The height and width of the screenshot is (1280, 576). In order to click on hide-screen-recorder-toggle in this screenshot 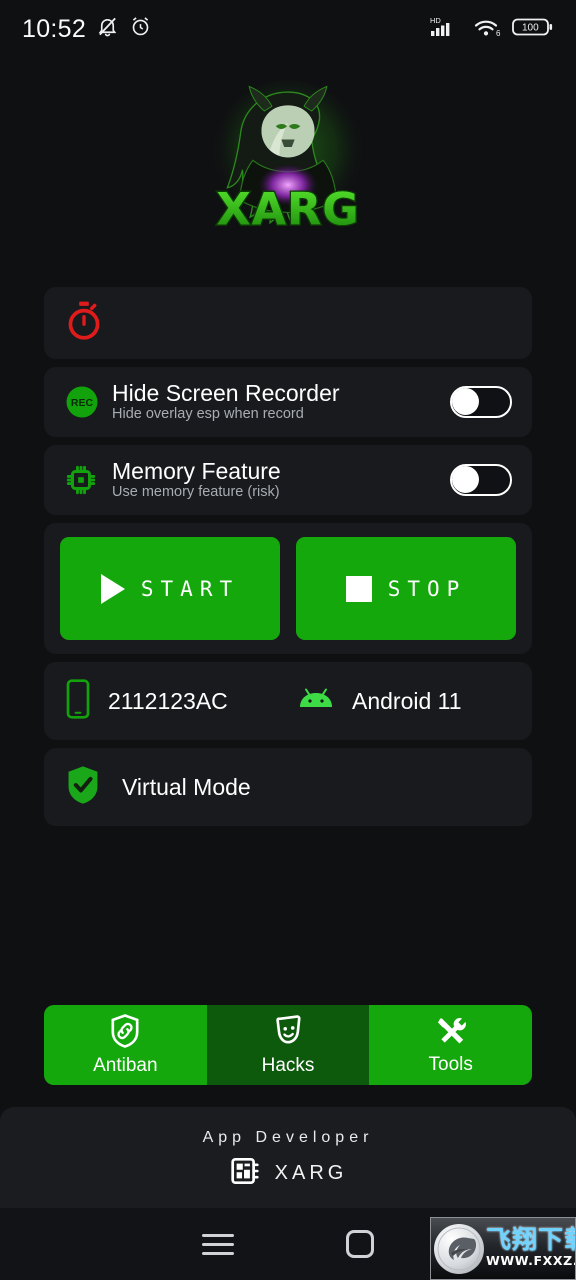, I will do `click(481, 402)`.